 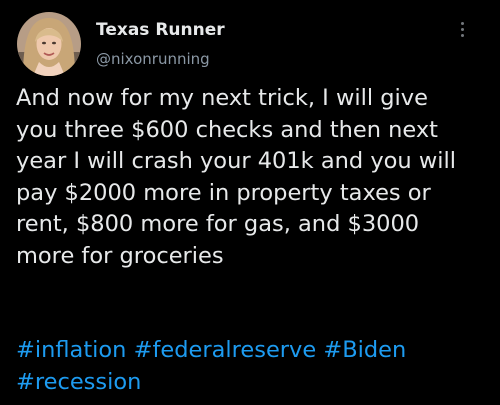 I want to click on display-name: Texas Runner, so click(x=160, y=30).